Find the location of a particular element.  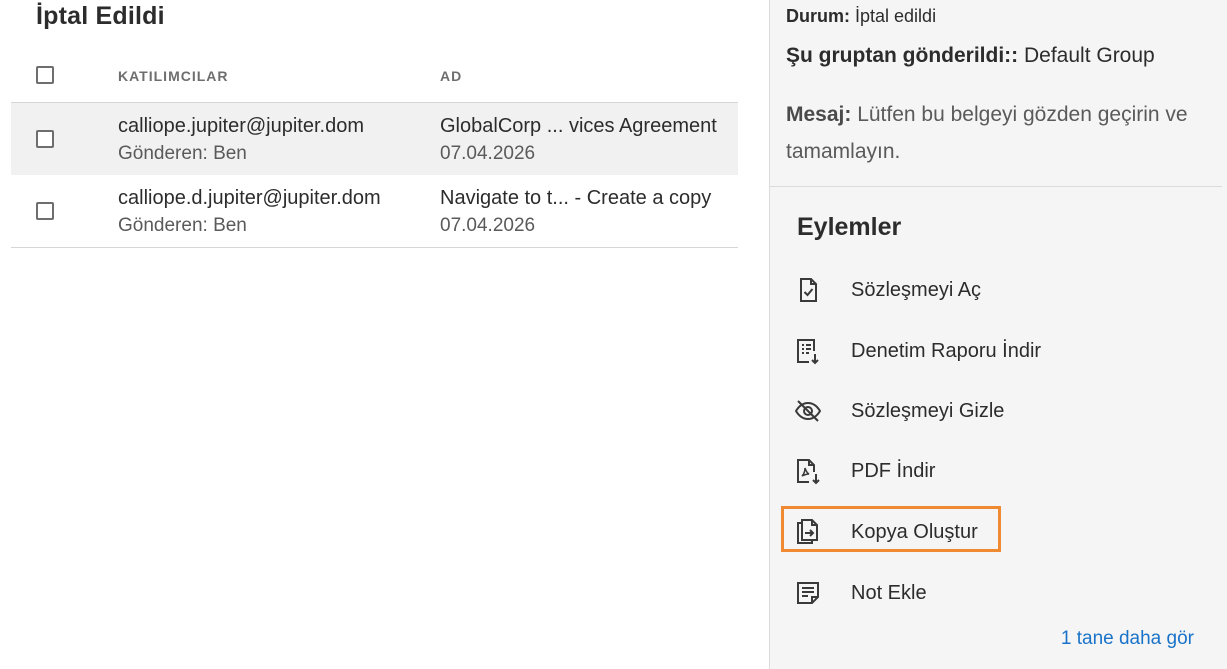

highlight-box is located at coordinates (891, 529).